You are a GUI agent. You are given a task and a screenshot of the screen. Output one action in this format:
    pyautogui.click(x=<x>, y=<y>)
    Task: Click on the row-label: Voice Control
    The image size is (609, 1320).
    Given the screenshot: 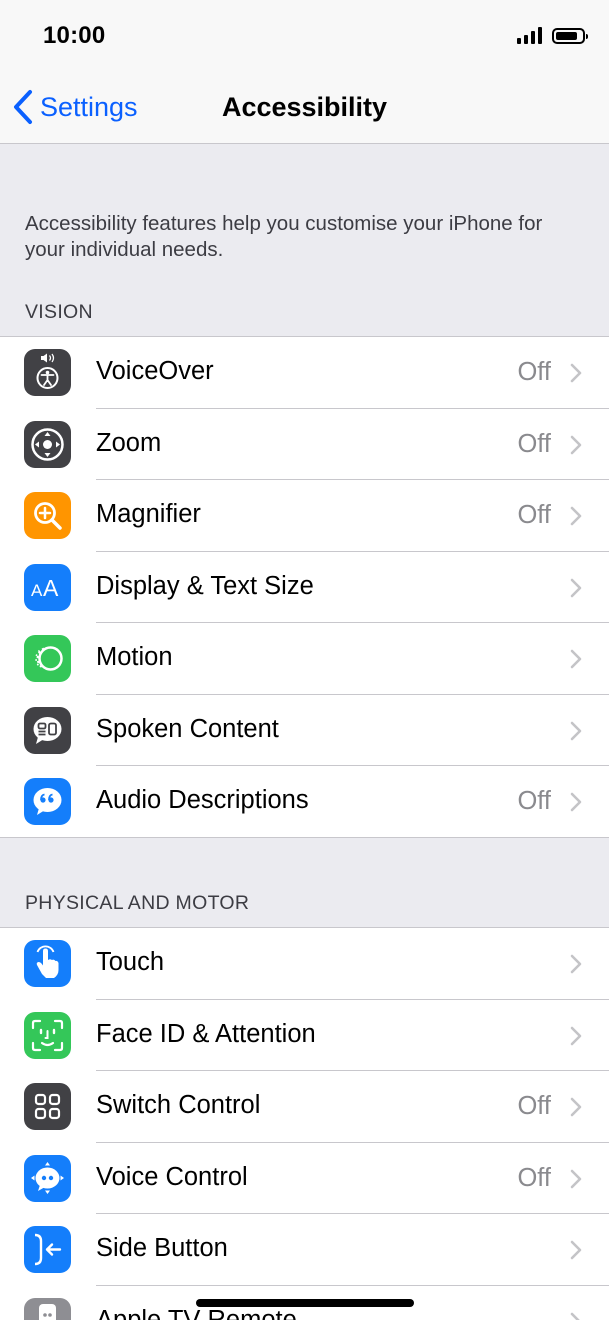 What is the action you would take?
    pyautogui.click(x=172, y=1176)
    